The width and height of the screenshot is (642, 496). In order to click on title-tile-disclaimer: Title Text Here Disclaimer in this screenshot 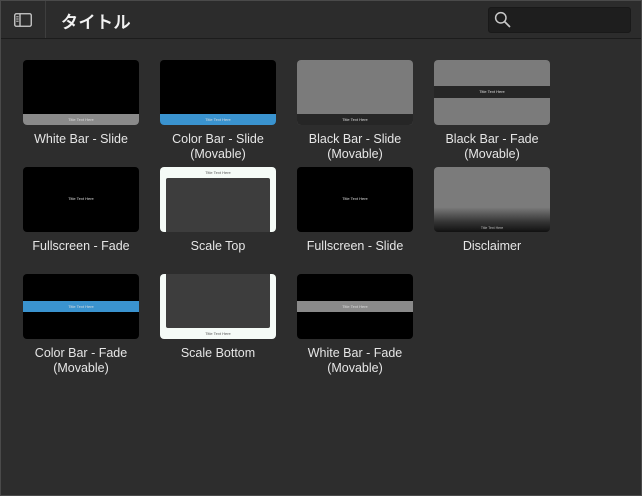, I will do `click(492, 210)`.